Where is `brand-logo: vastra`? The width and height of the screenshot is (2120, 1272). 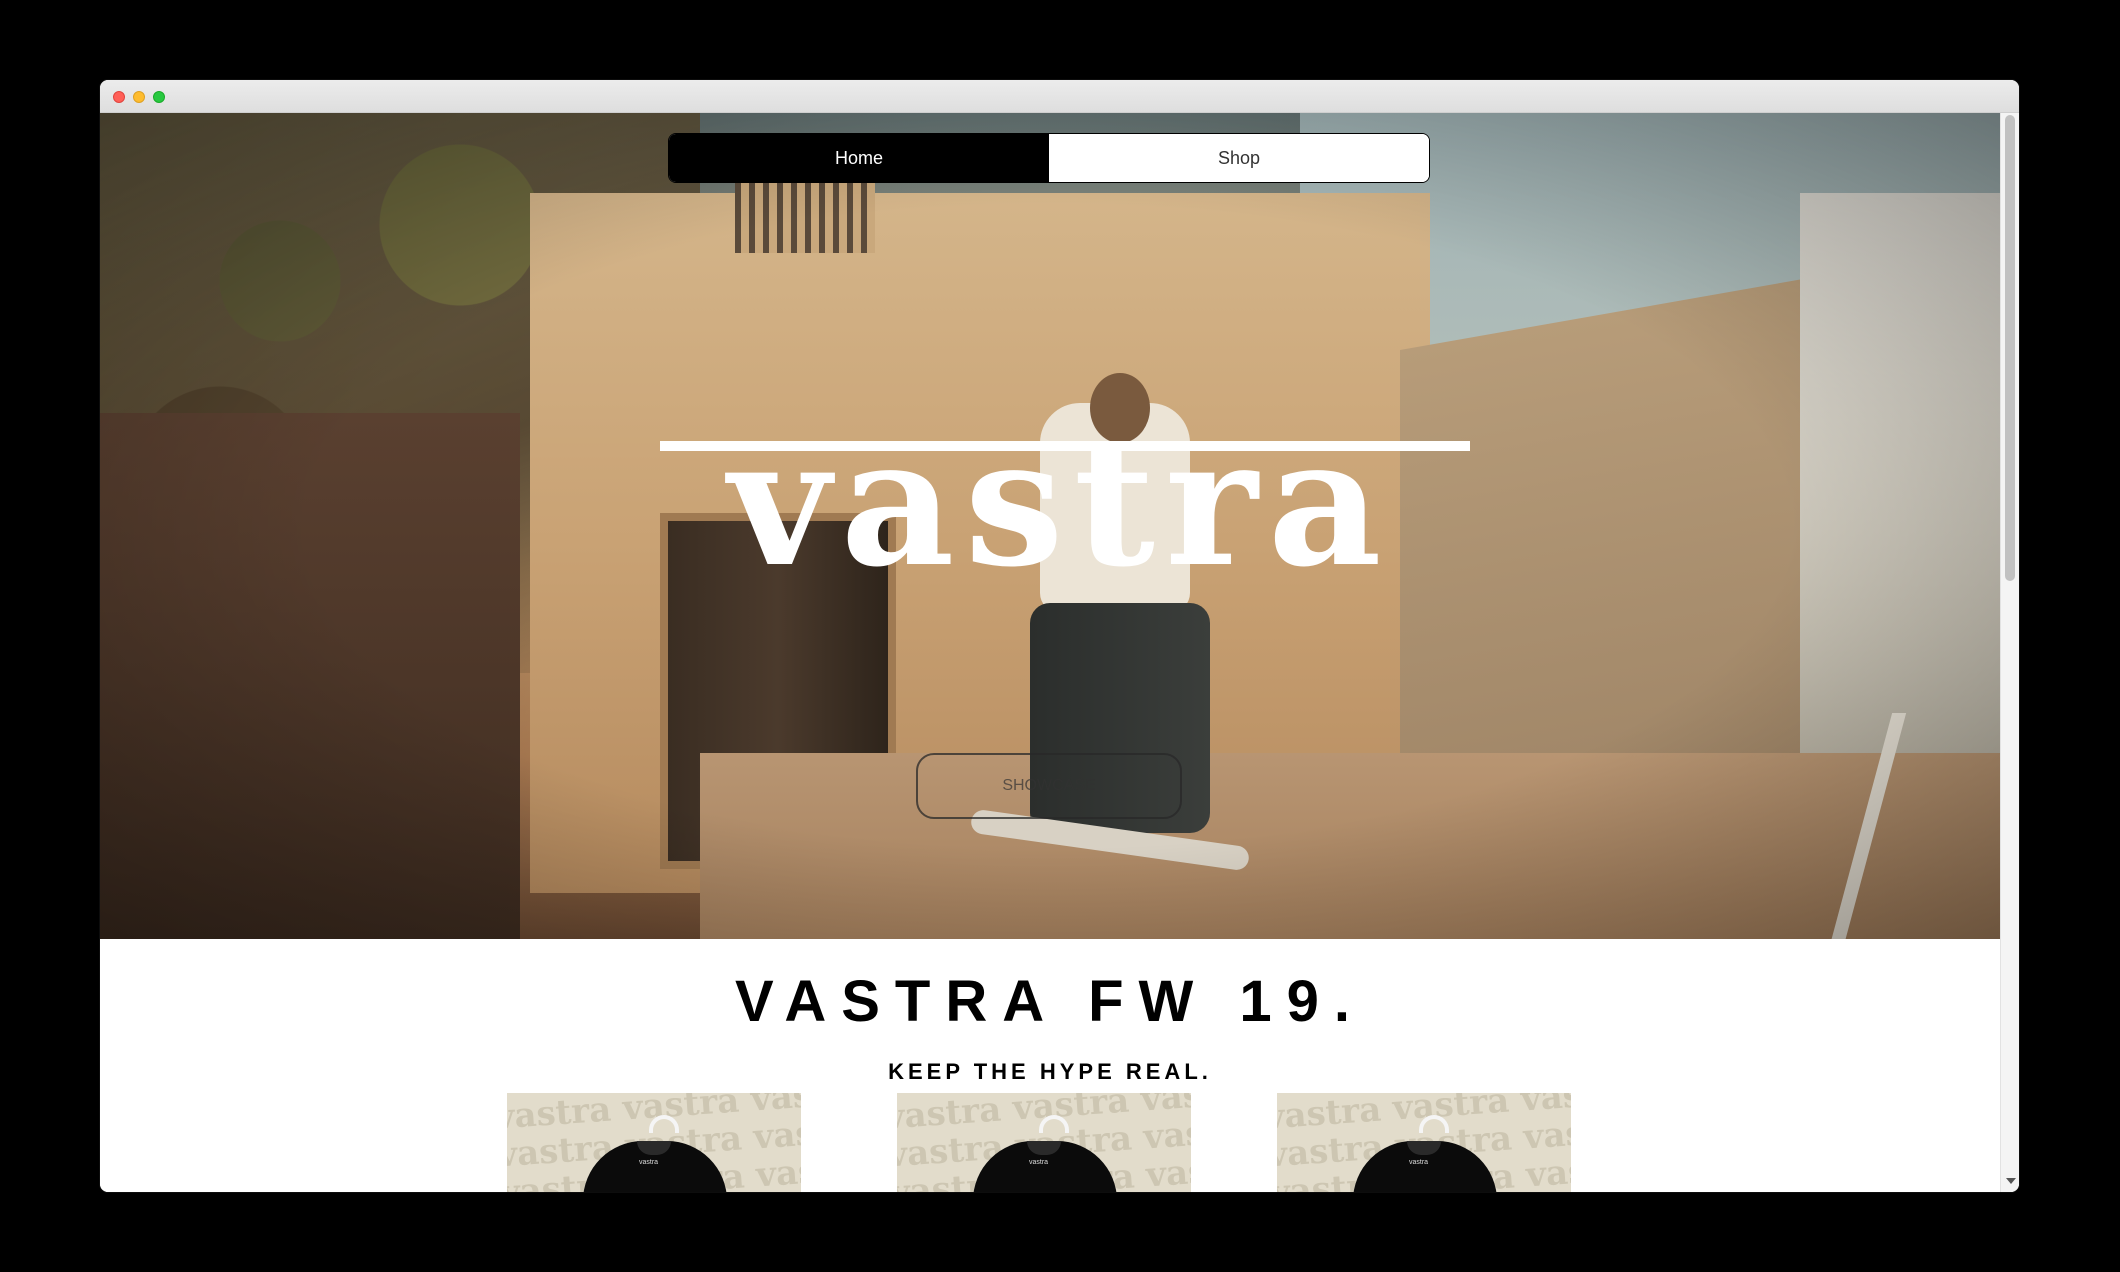 brand-logo: vastra is located at coordinates (1065, 506).